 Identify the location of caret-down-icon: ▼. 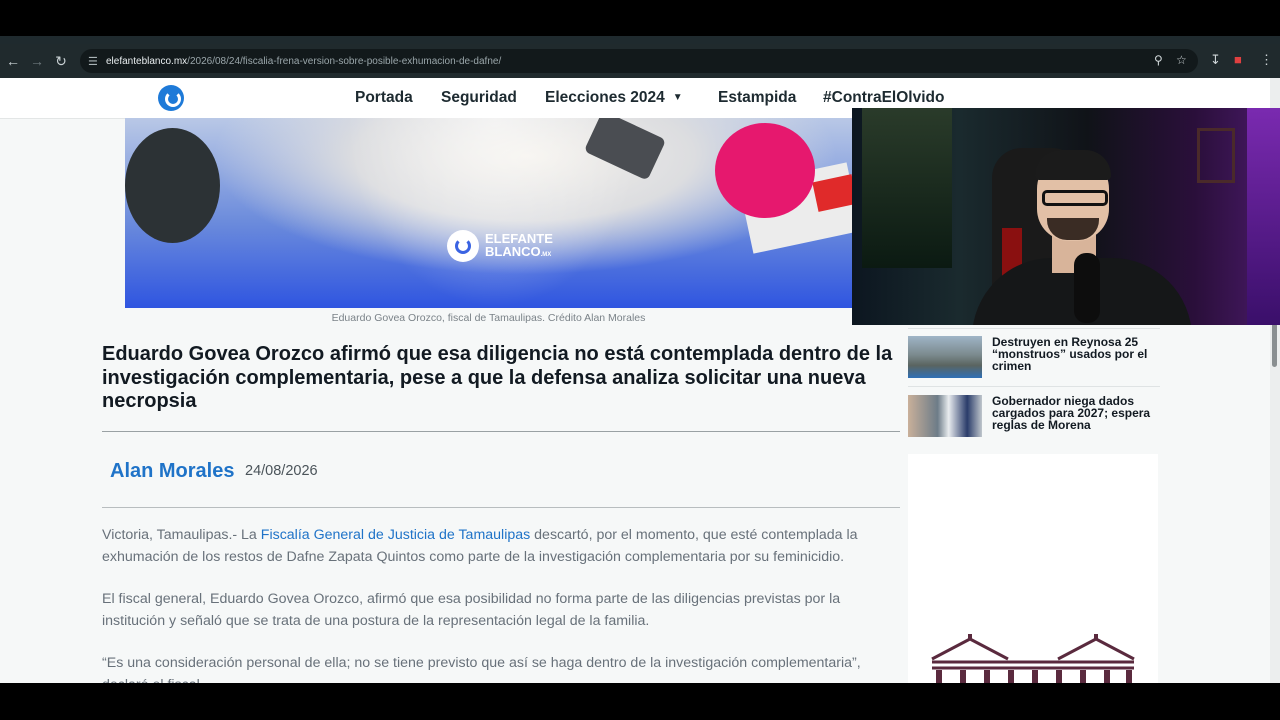
(677, 97).